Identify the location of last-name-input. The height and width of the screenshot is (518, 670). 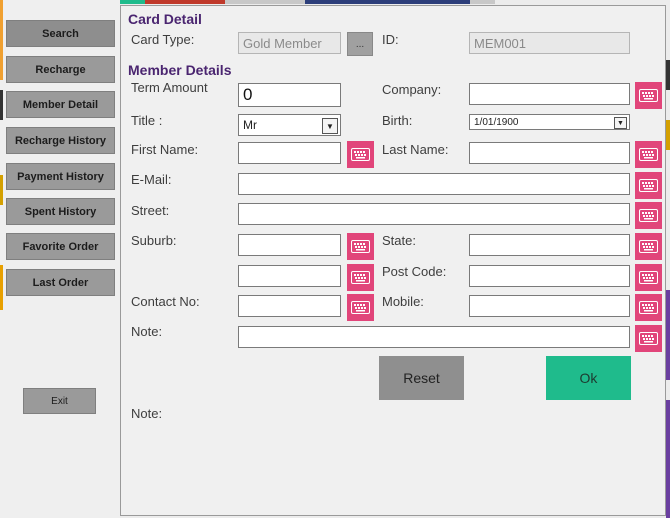
(549, 153).